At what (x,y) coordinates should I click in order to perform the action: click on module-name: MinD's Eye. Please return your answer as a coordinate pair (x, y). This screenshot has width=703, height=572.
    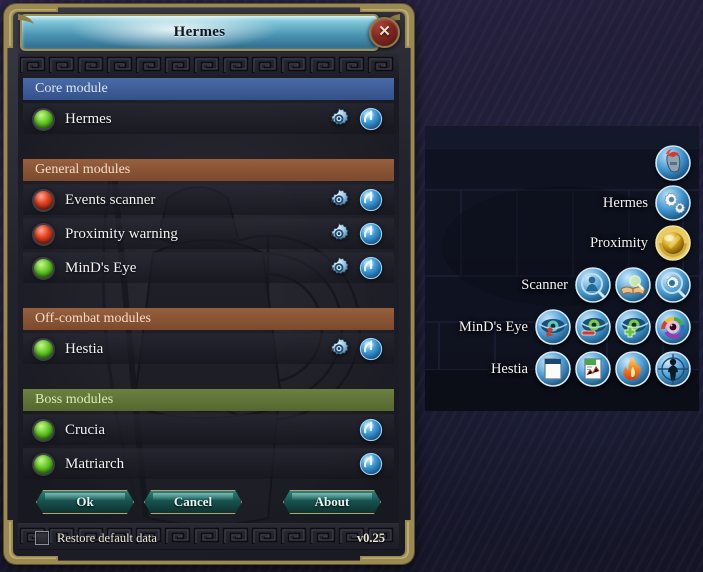
    Looking at the image, I should click on (101, 267).